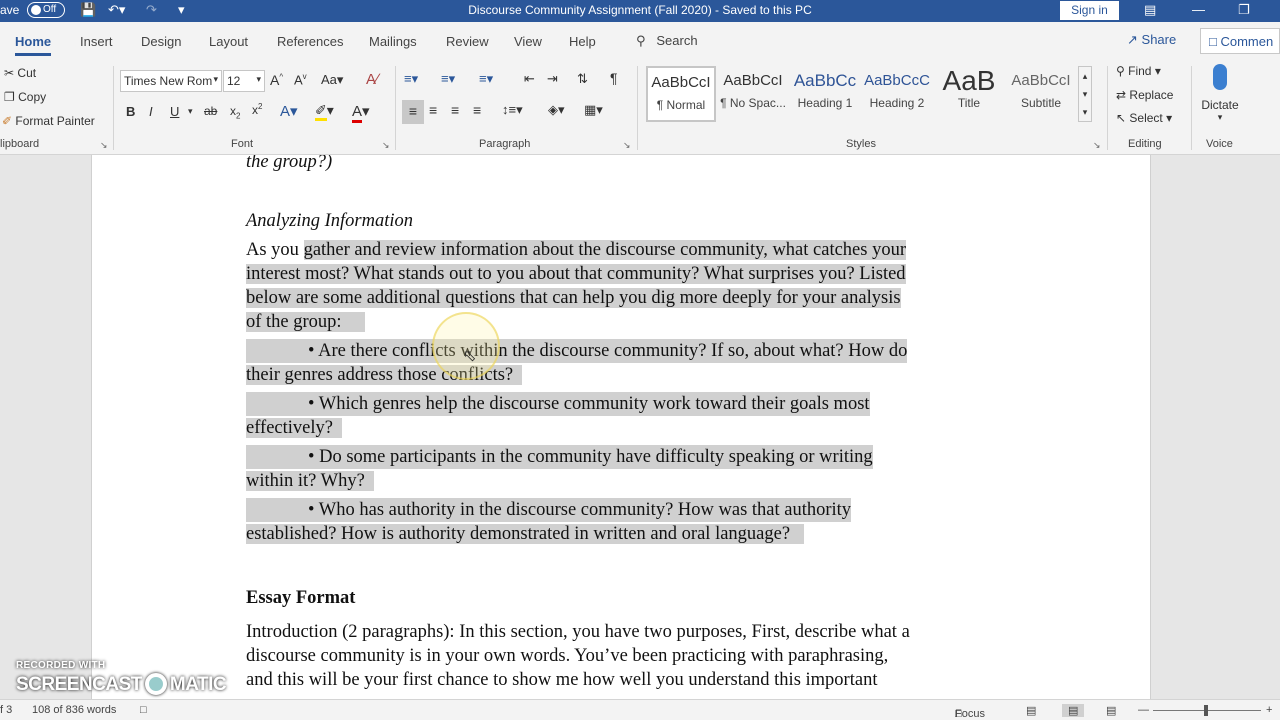  What do you see at coordinates (33, 45) in the screenshot?
I see `tab-home: Home` at bounding box center [33, 45].